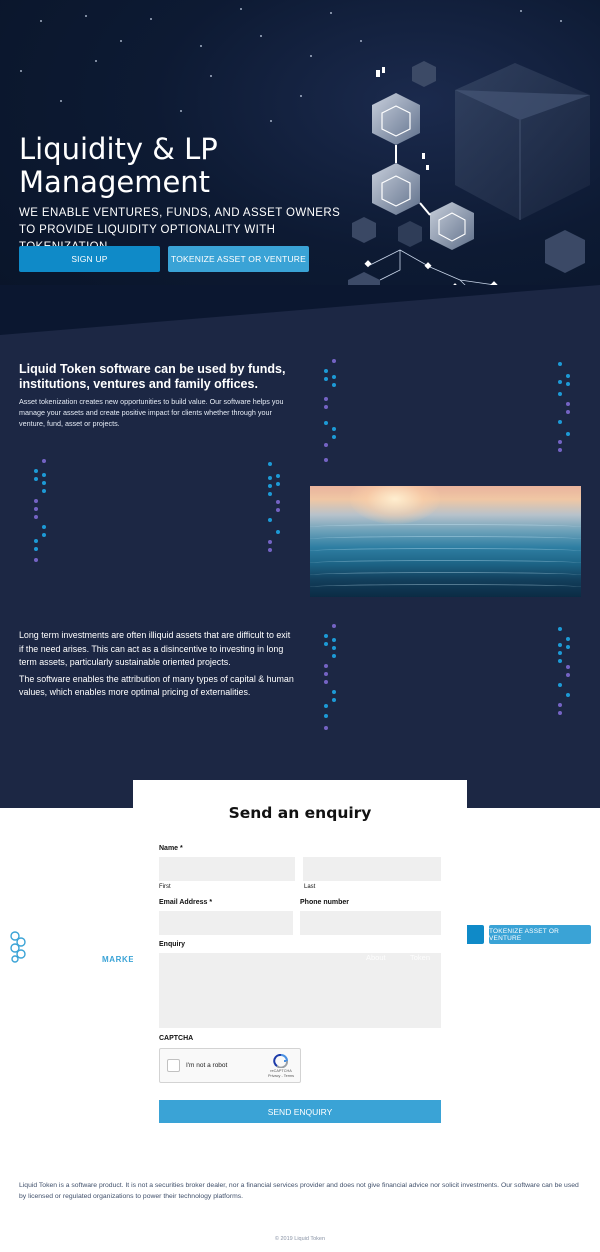  Describe the element at coordinates (171, 848) in the screenshot. I see `name-label: Name *` at that location.